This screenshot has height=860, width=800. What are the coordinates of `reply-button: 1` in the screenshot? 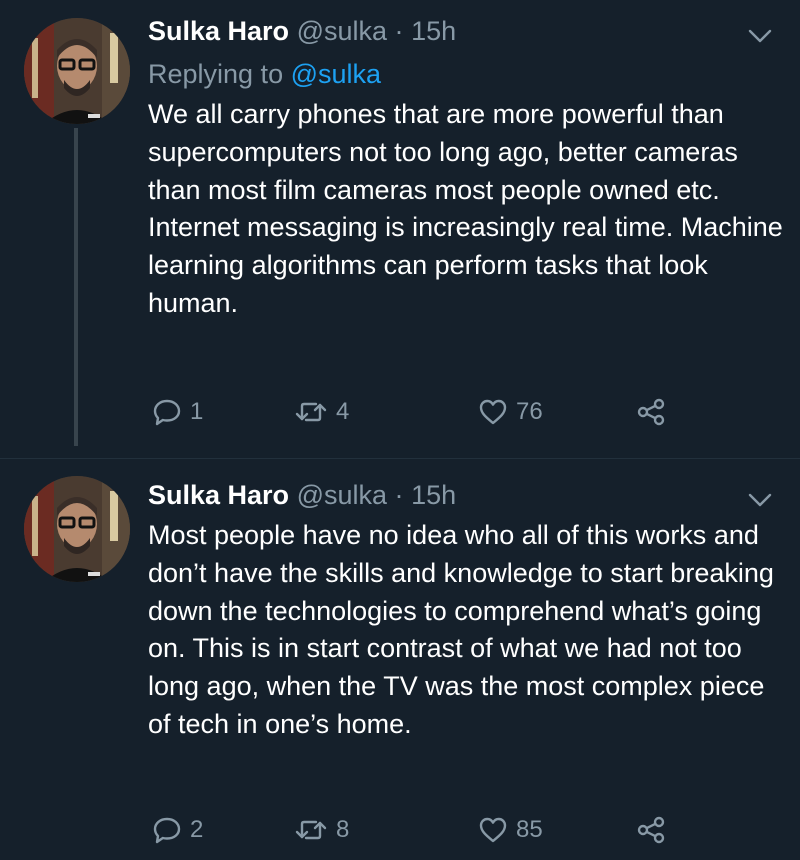 It's located at (177, 412).